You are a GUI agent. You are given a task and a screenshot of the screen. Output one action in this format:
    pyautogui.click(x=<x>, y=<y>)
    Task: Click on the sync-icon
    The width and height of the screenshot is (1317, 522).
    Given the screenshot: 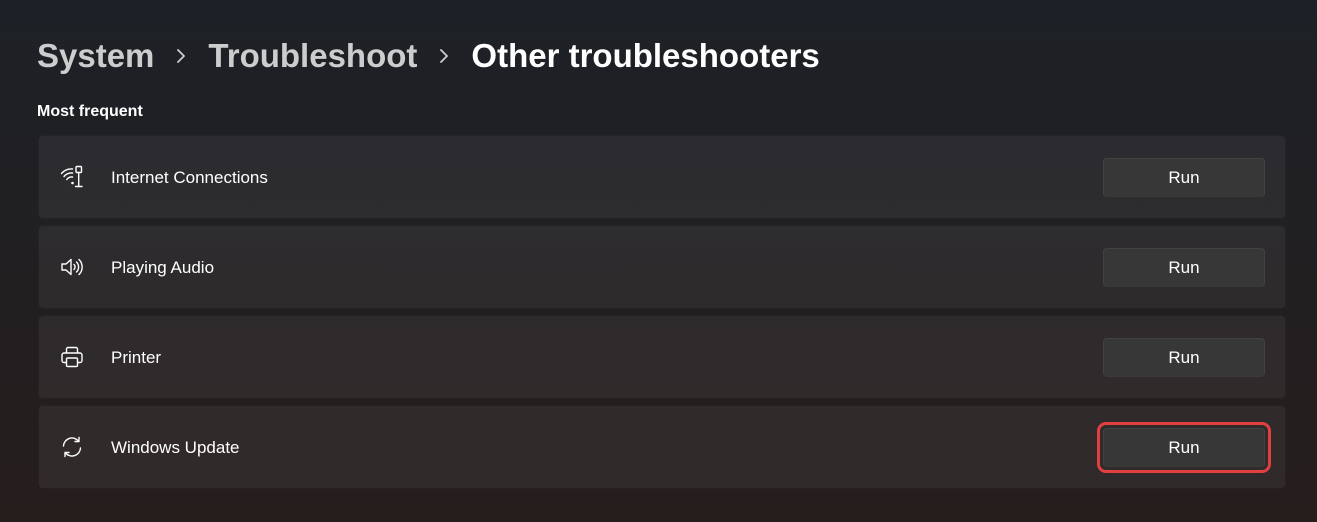 What is the action you would take?
    pyautogui.click(x=72, y=447)
    